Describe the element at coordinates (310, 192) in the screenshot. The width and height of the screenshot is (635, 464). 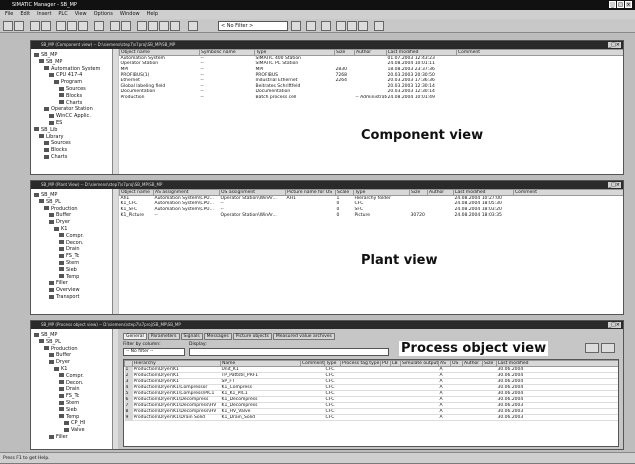
I see `column-header: Picture name for OS` at that location.